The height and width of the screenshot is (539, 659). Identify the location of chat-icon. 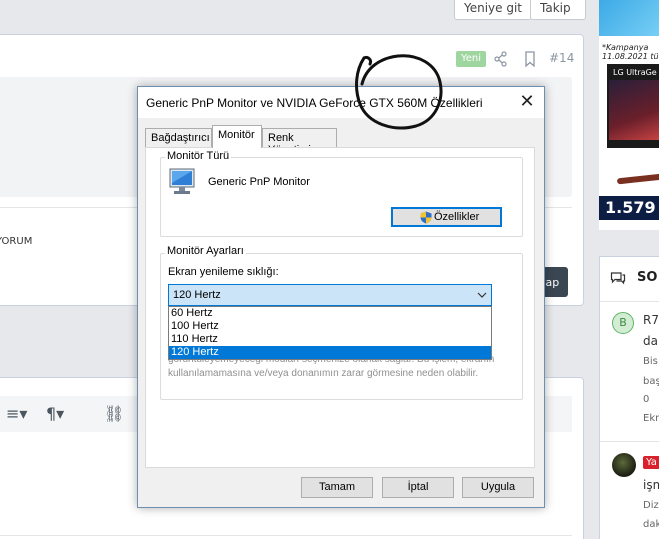
(618, 278).